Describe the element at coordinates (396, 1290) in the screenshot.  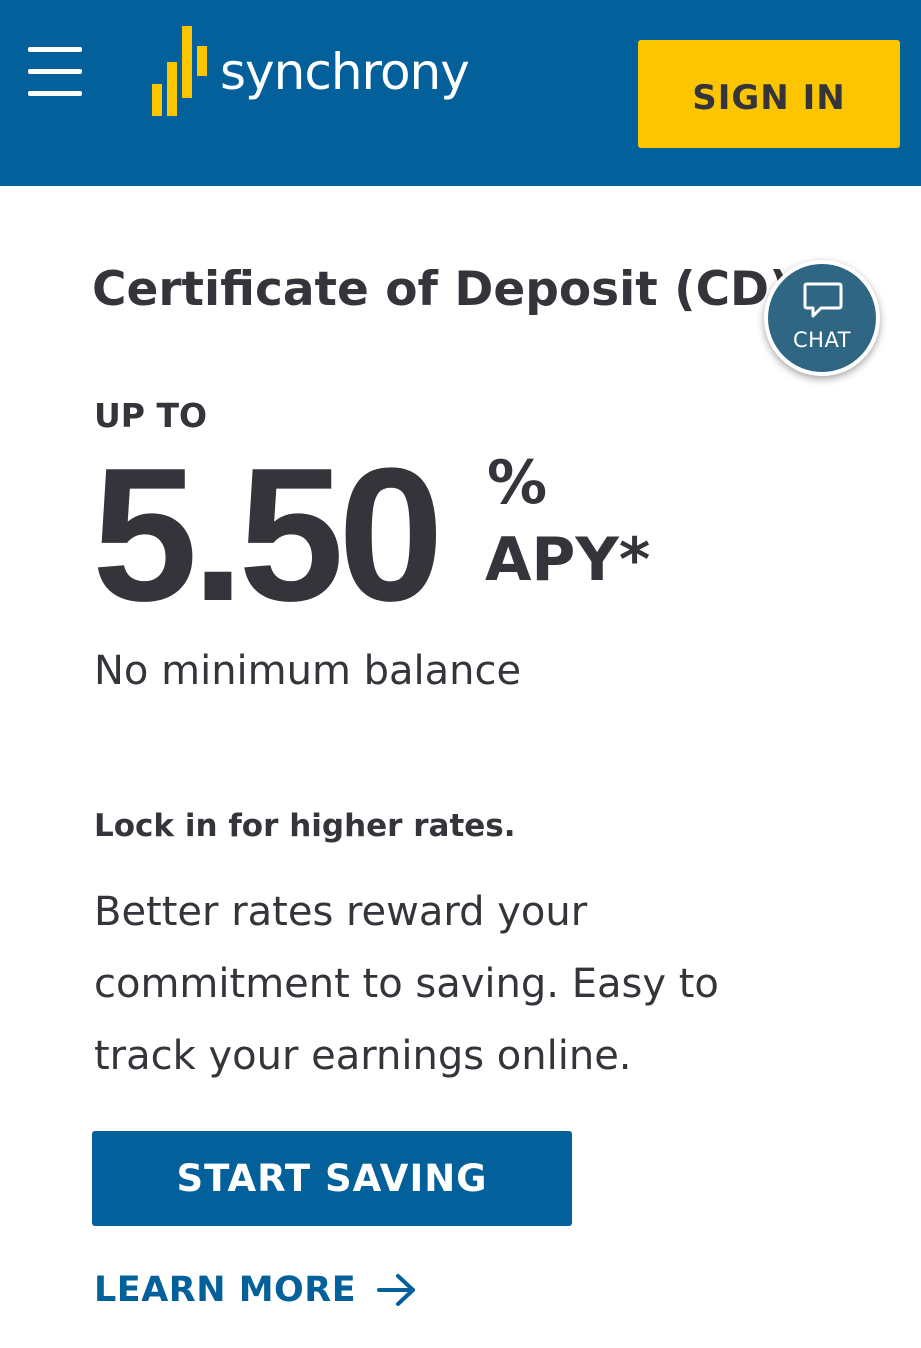
I see `arrow-right-icon` at that location.